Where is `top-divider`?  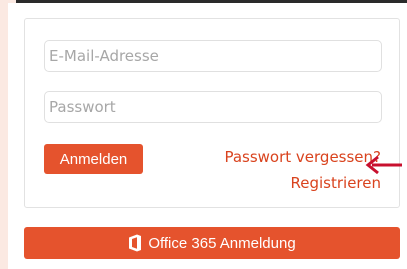
top-divider is located at coordinates (207, 1).